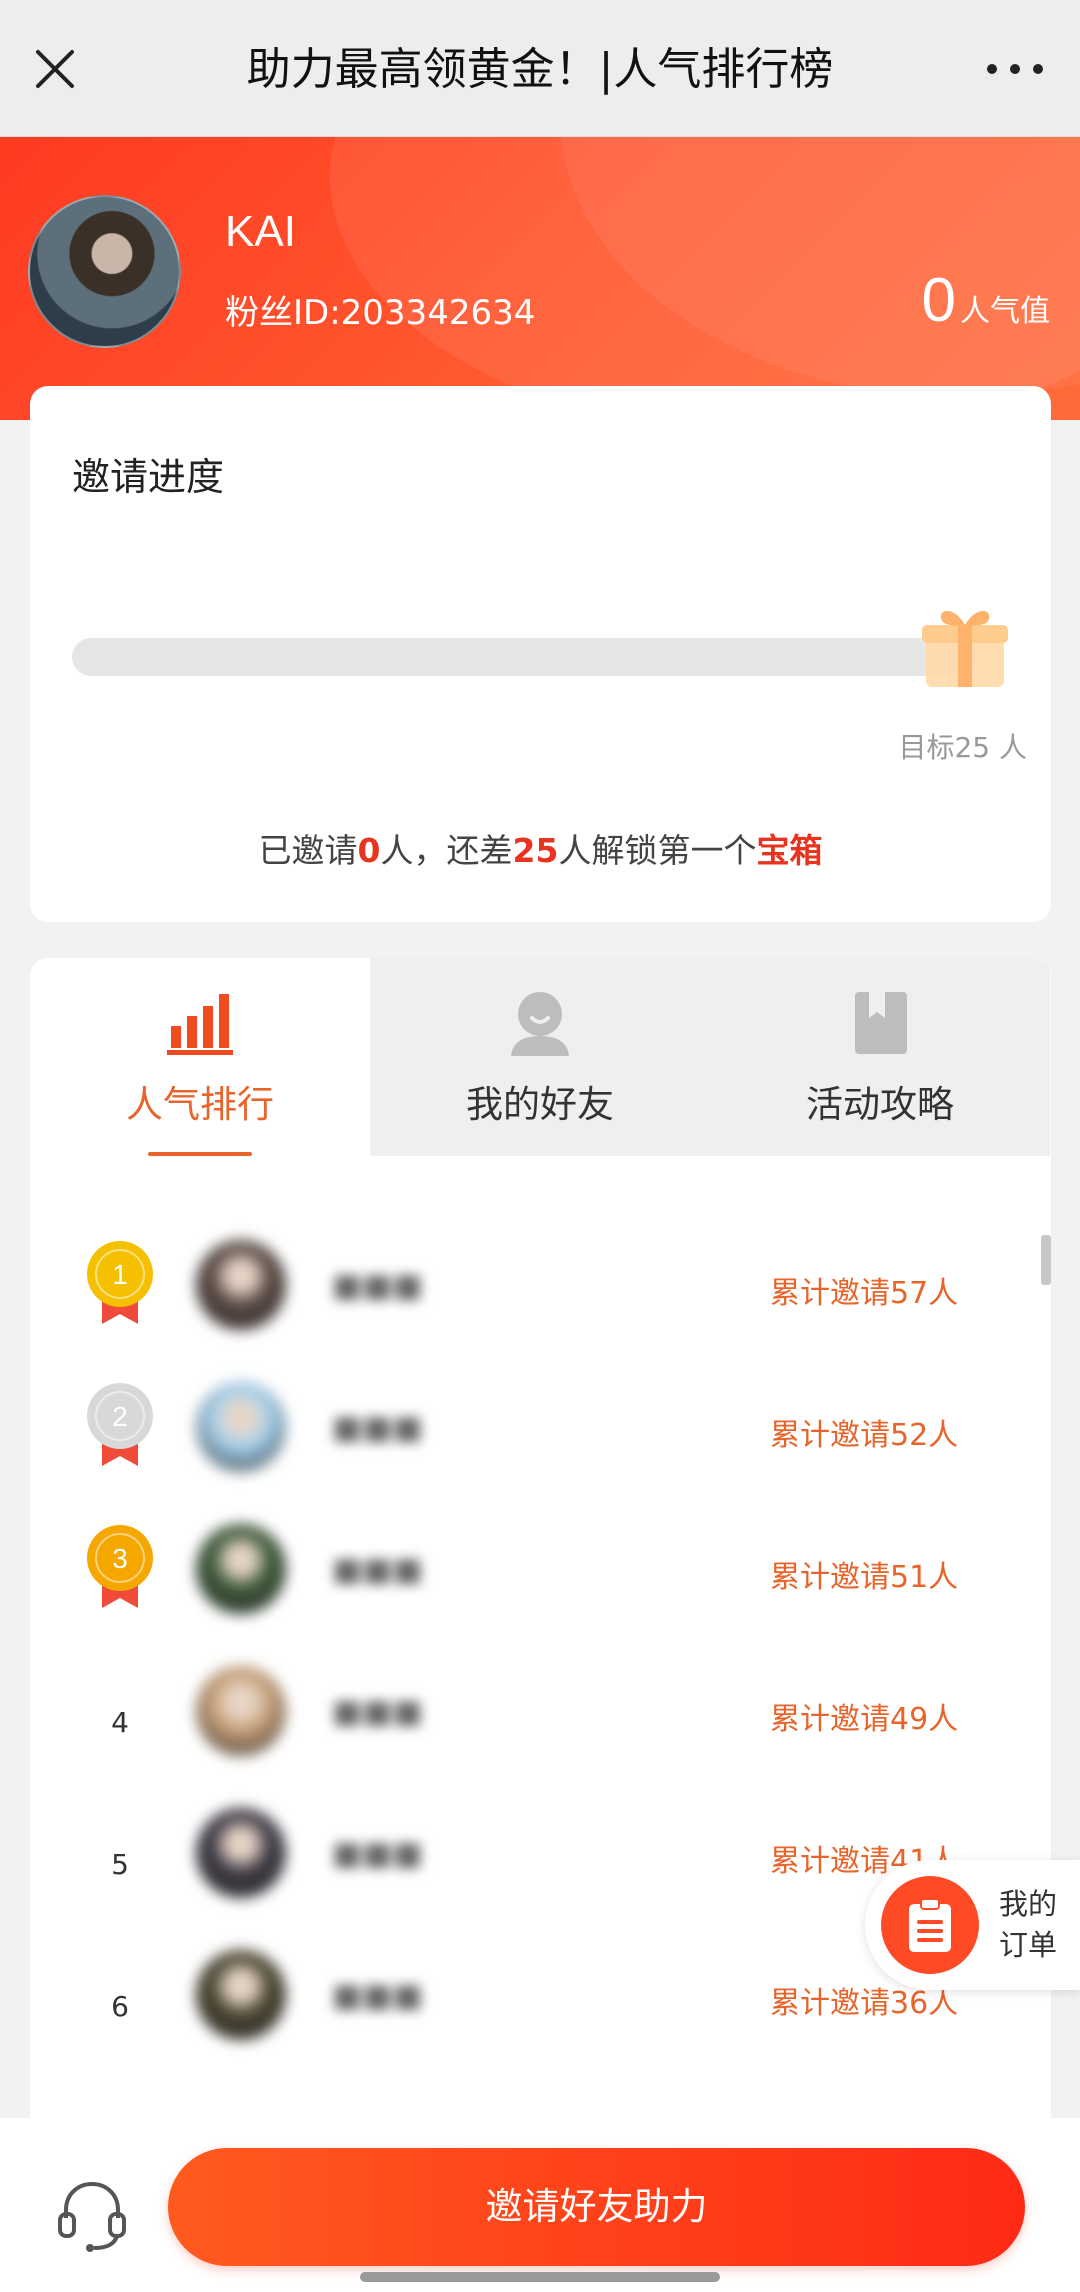  Describe the element at coordinates (596, 2207) in the screenshot. I see `invite-friends-button: 邀请好友助力` at that location.